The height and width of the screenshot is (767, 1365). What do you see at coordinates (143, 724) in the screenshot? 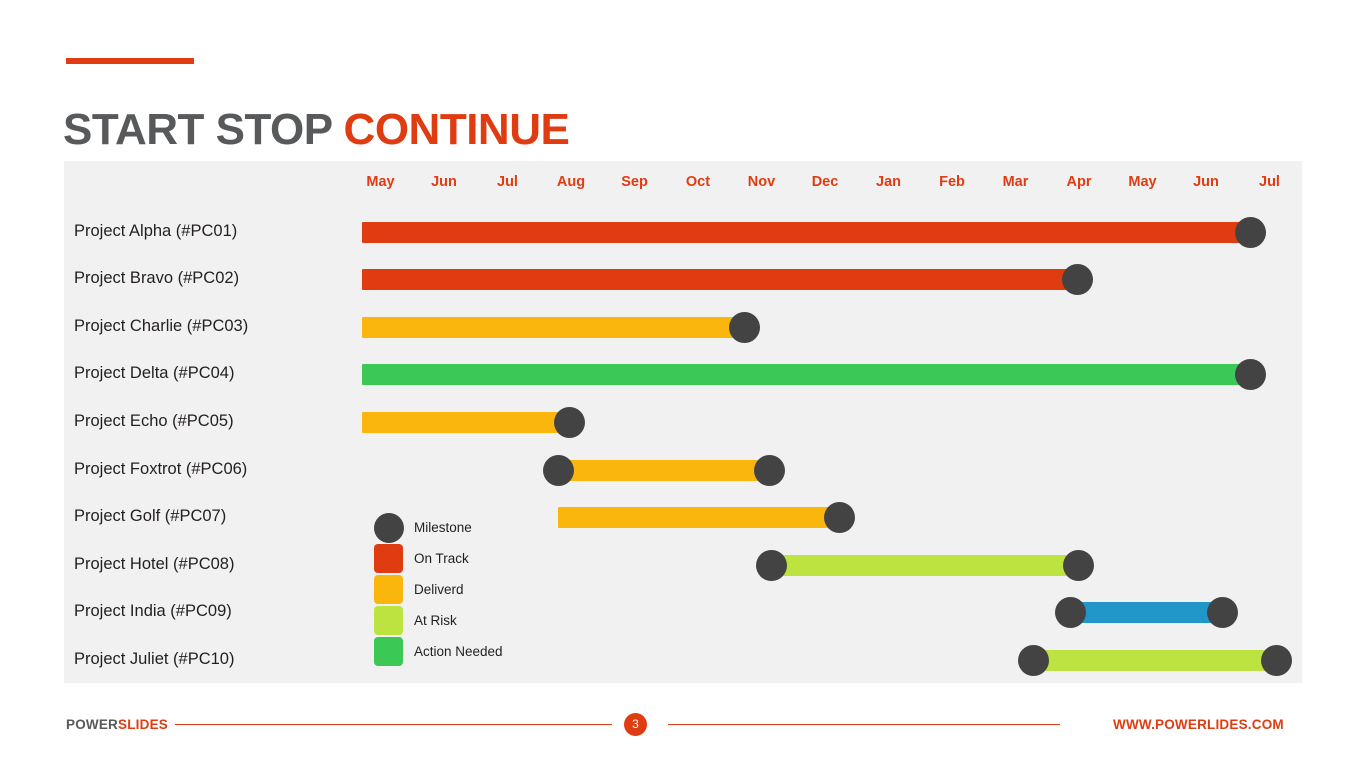
I see `footer-brand-accent: SLIDES` at bounding box center [143, 724].